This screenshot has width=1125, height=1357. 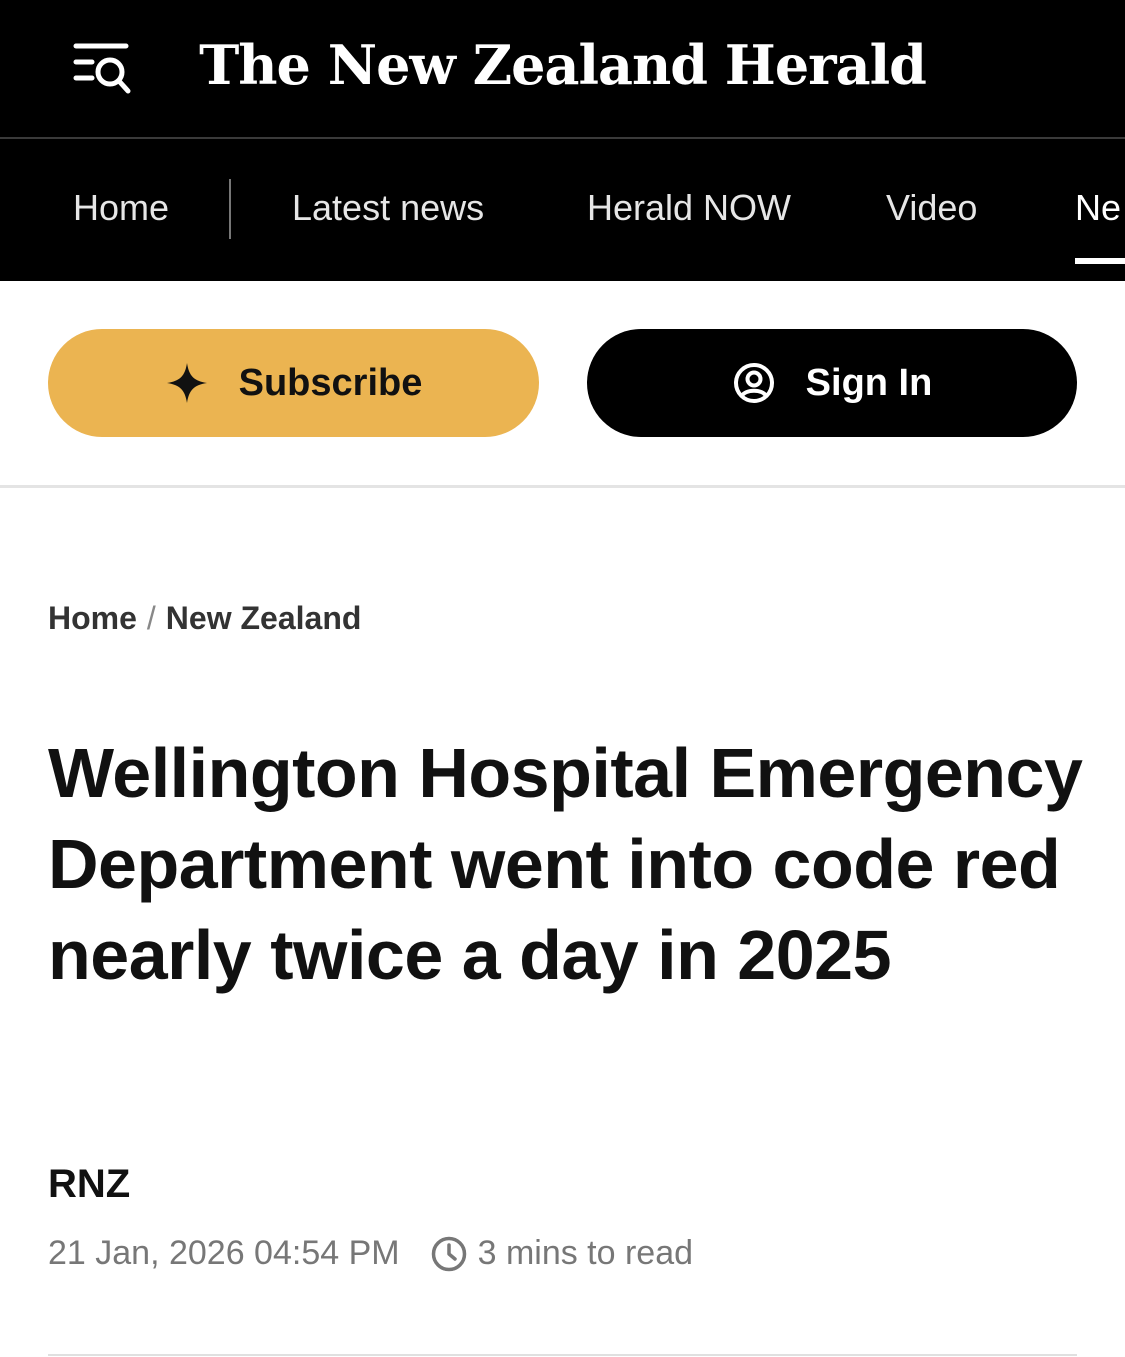 I want to click on article-meta: 21 Jan, 2026 04:54 PM 3 mins to read, so click(x=370, y=1253).